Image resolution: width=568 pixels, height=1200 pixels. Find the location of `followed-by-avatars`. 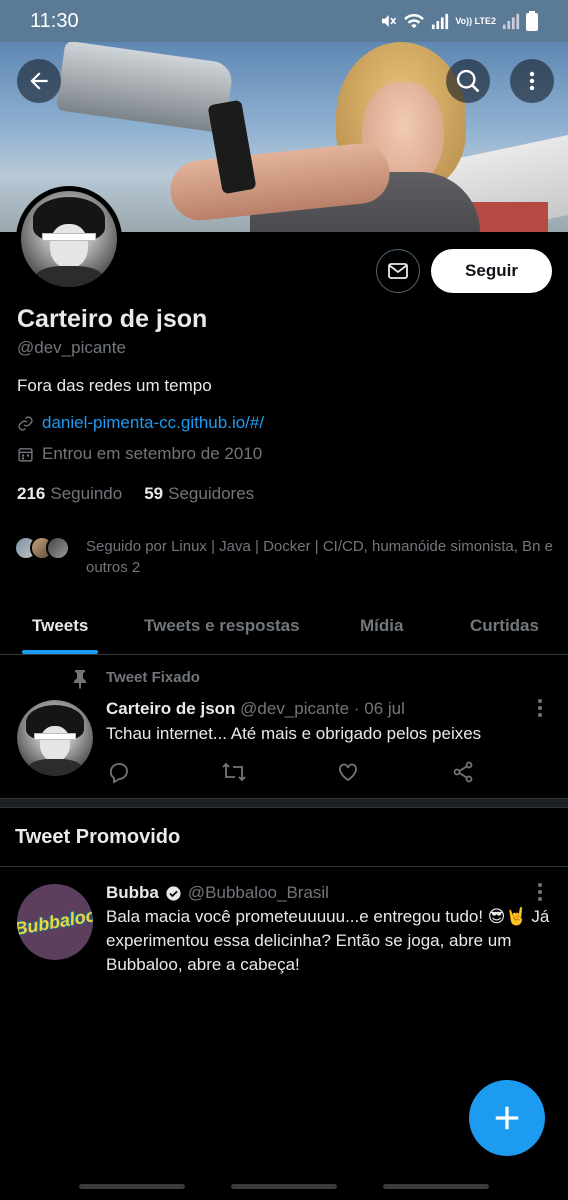

followed-by-avatars is located at coordinates (42, 557).